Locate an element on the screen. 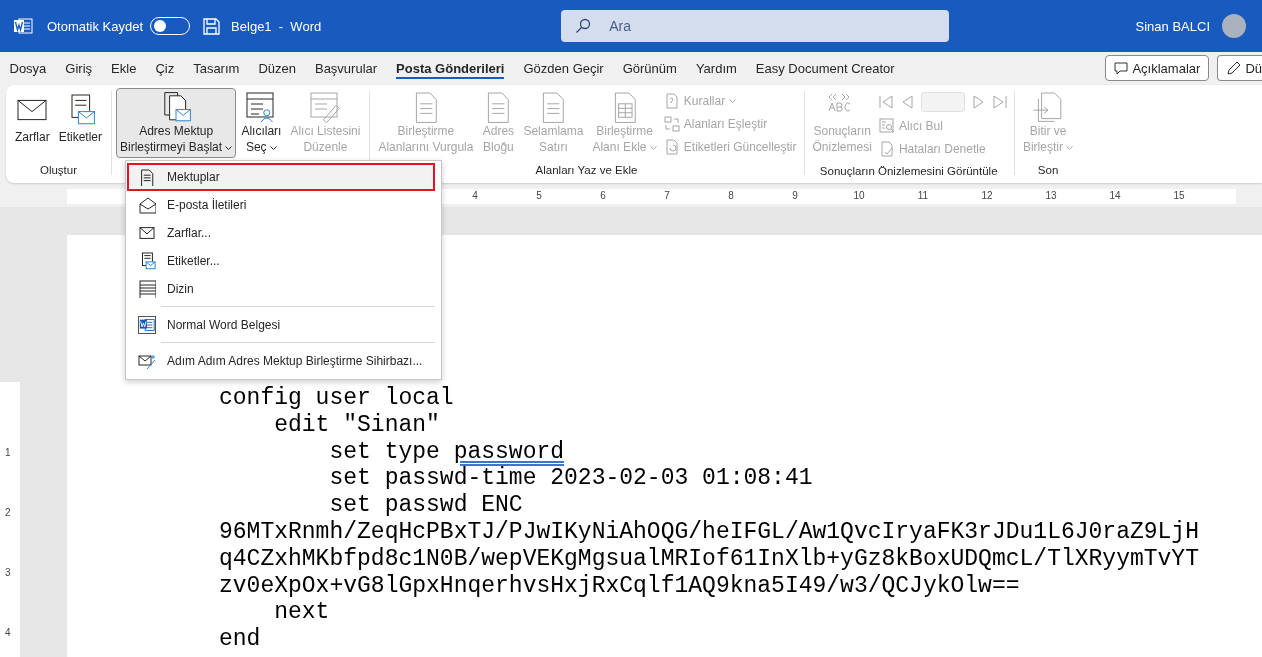  code-line: next is located at coordinates (302, 613).